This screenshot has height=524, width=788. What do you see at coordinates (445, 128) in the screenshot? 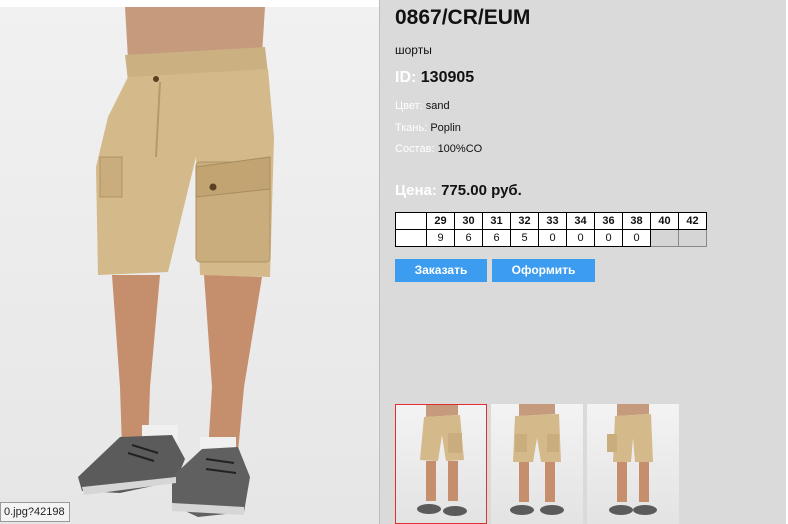
I see `fabric-value: Poplin` at bounding box center [445, 128].